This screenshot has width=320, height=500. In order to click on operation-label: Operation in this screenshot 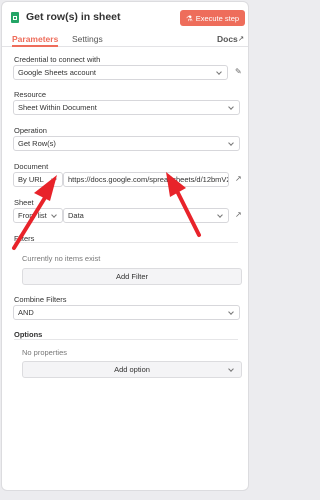, I will do `click(30, 130)`.